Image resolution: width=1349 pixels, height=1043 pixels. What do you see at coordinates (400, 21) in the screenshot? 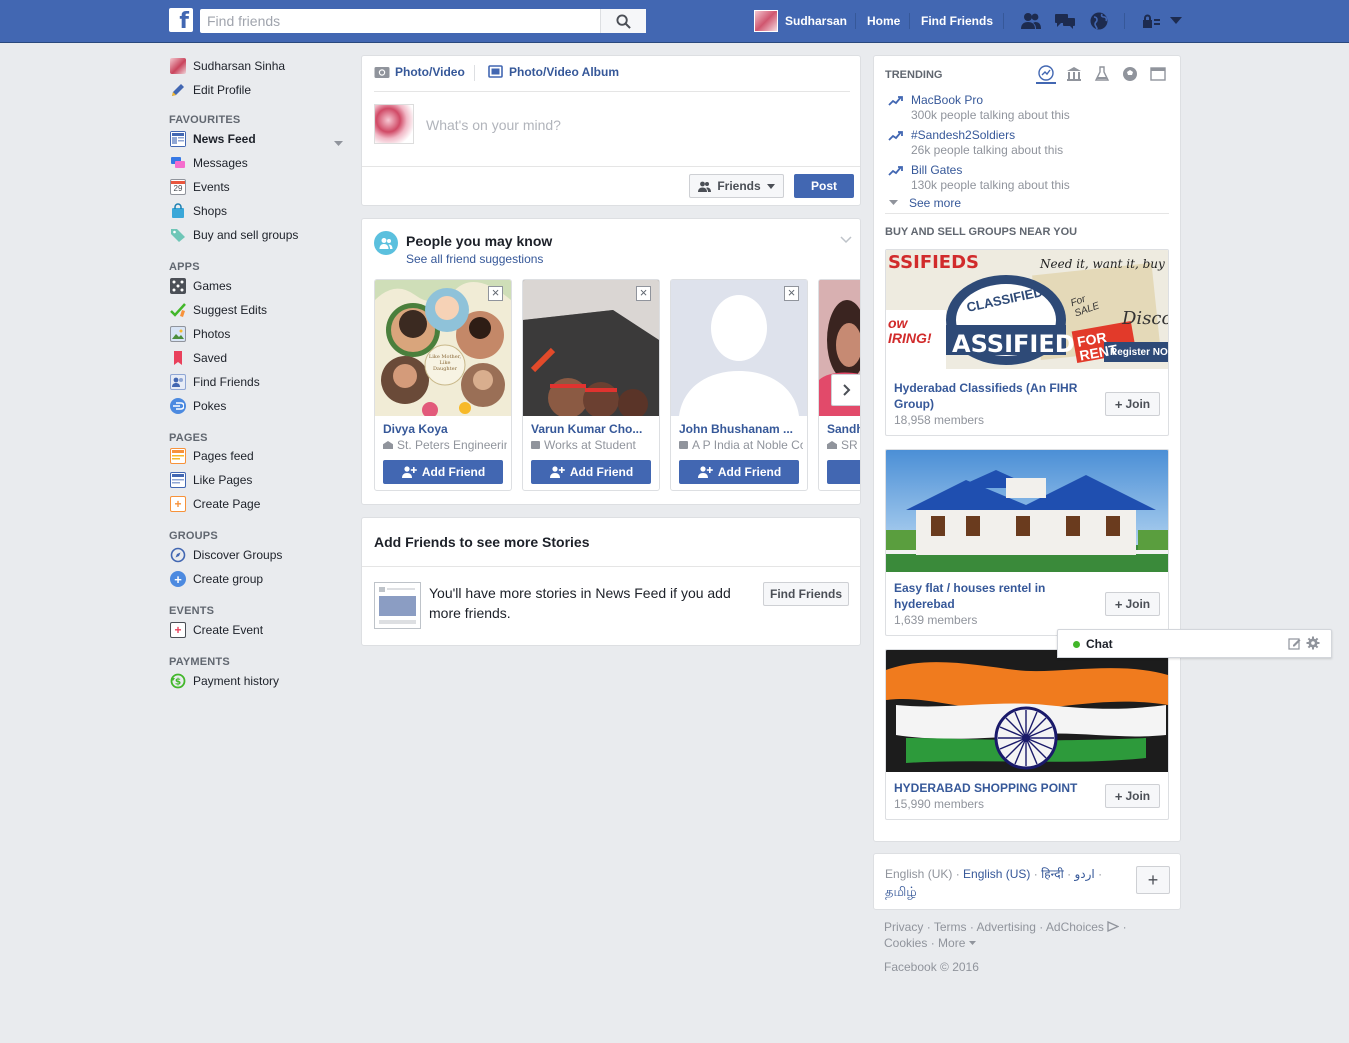
I see `search-input` at bounding box center [400, 21].